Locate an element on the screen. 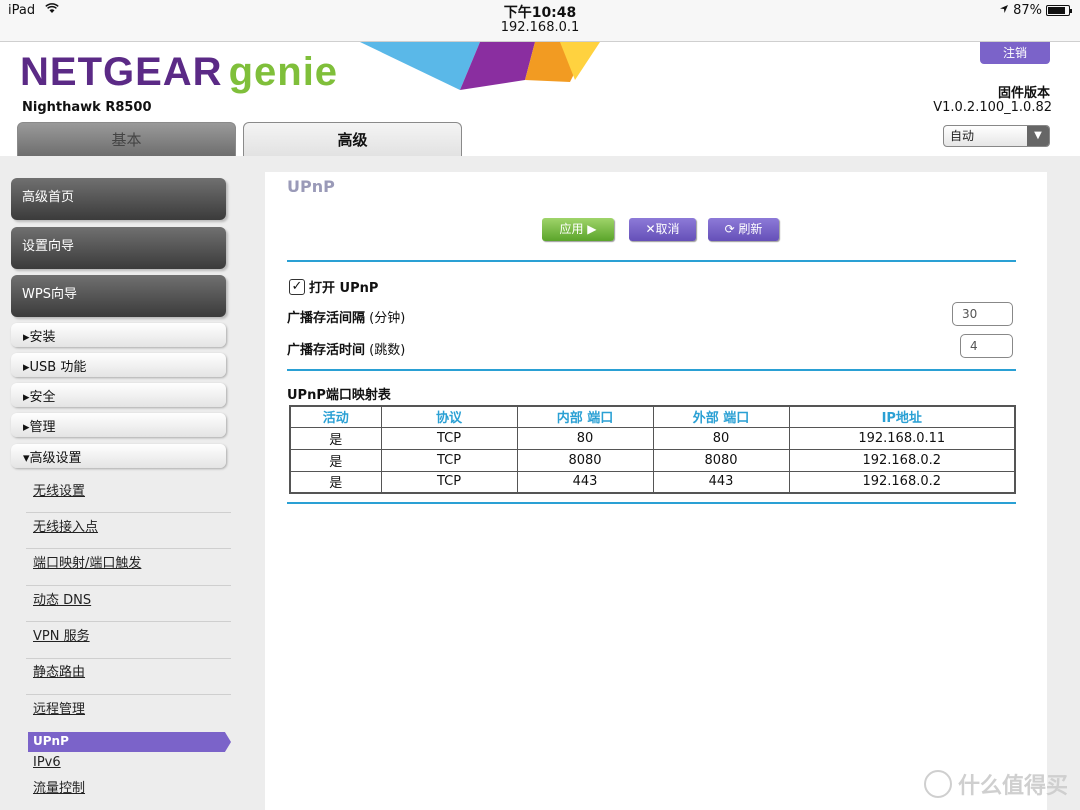 The height and width of the screenshot is (810, 1080). battery-fill is located at coordinates (1057, 10).